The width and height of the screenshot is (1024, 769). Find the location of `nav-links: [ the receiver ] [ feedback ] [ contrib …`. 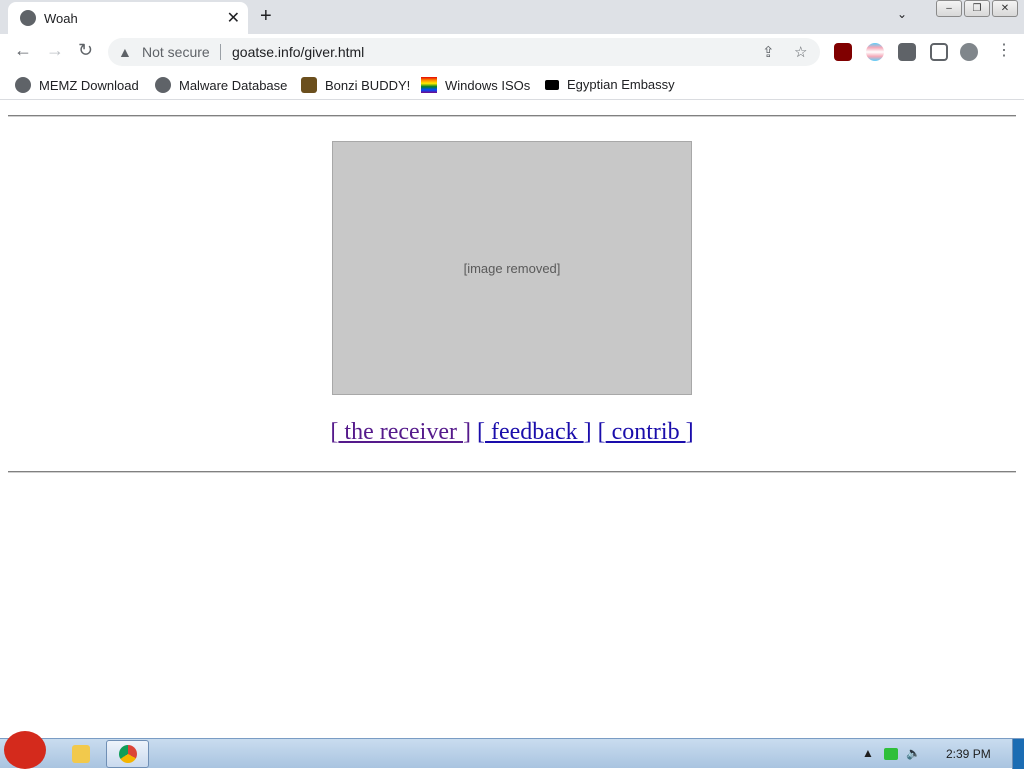

nav-links: [ the receiver ] [ feedback ] [ contrib … is located at coordinates (512, 432).